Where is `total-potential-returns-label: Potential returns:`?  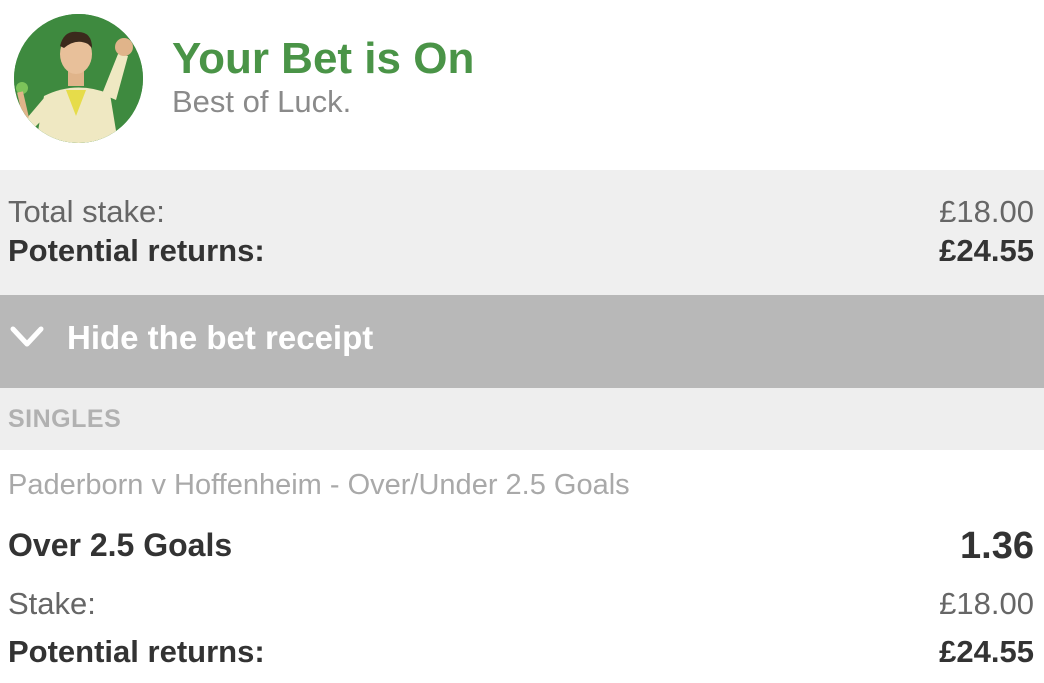 total-potential-returns-label: Potential returns: is located at coordinates (136, 250).